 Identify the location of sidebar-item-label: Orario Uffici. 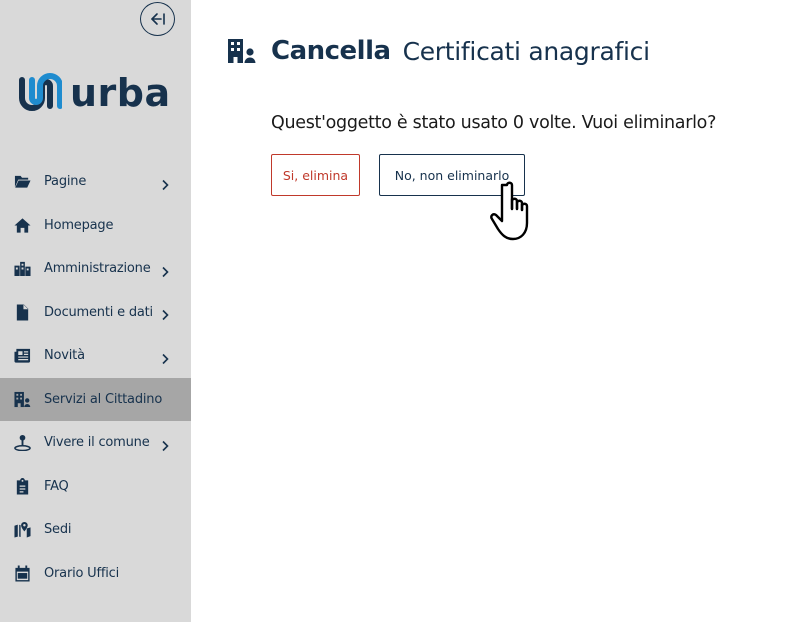
(82, 573).